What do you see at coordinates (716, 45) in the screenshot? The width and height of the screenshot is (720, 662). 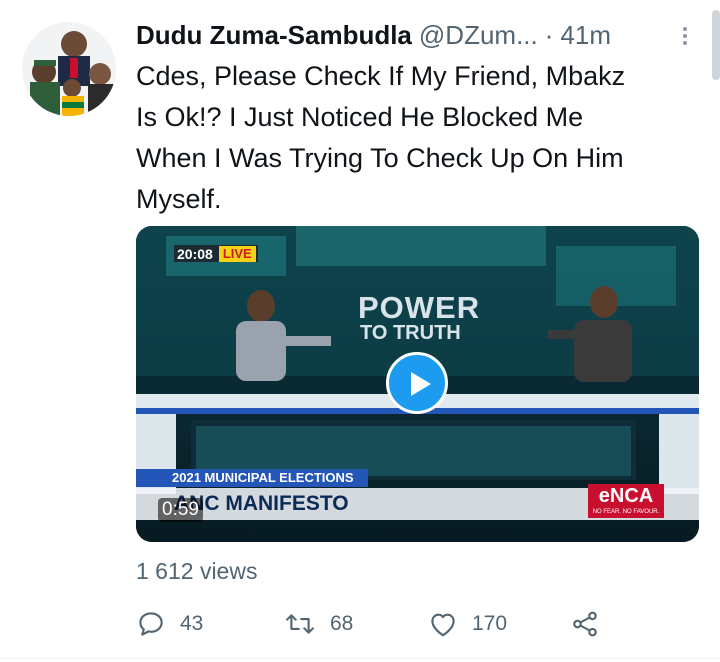 I see `scrollbar` at bounding box center [716, 45].